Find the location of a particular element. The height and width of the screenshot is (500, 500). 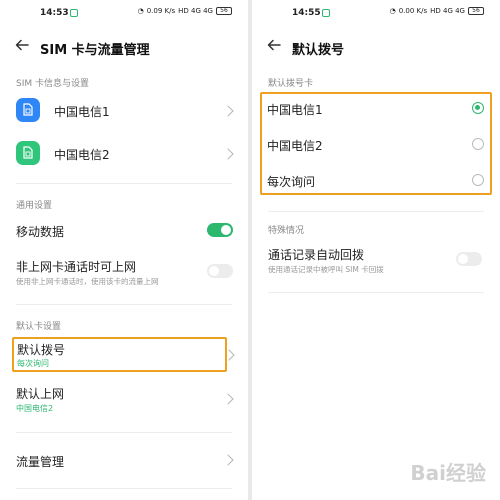

status-right: ◔ 0.00 K/s HD 4G 4G 56 is located at coordinates (437, 11).